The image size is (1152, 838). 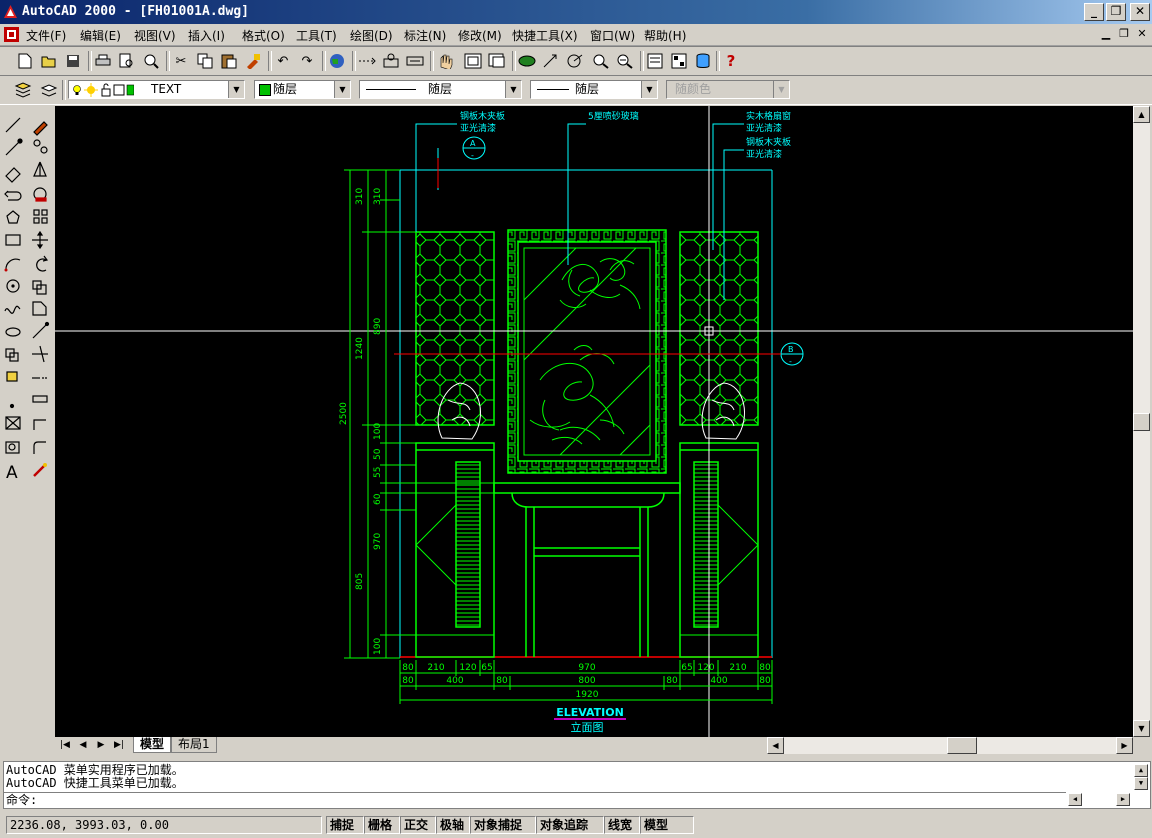 I want to click on grid-toggle: 栅格, so click(x=382, y=825).